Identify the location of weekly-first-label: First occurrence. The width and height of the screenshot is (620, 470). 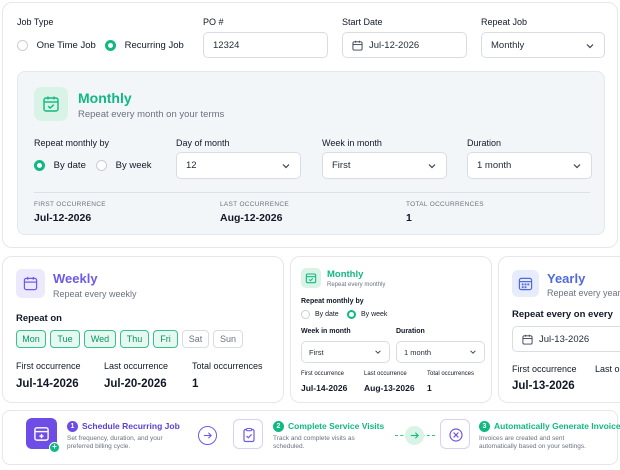
(48, 366).